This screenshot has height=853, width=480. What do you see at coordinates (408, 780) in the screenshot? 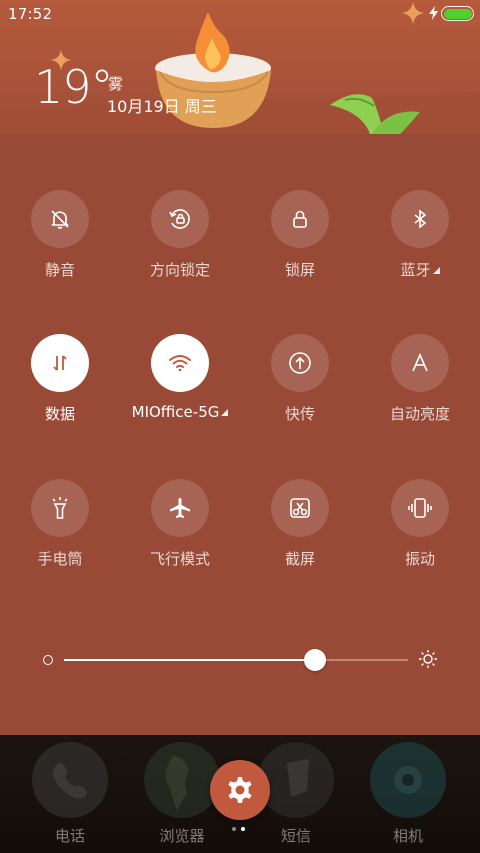
I see `camera-app-icon` at bounding box center [408, 780].